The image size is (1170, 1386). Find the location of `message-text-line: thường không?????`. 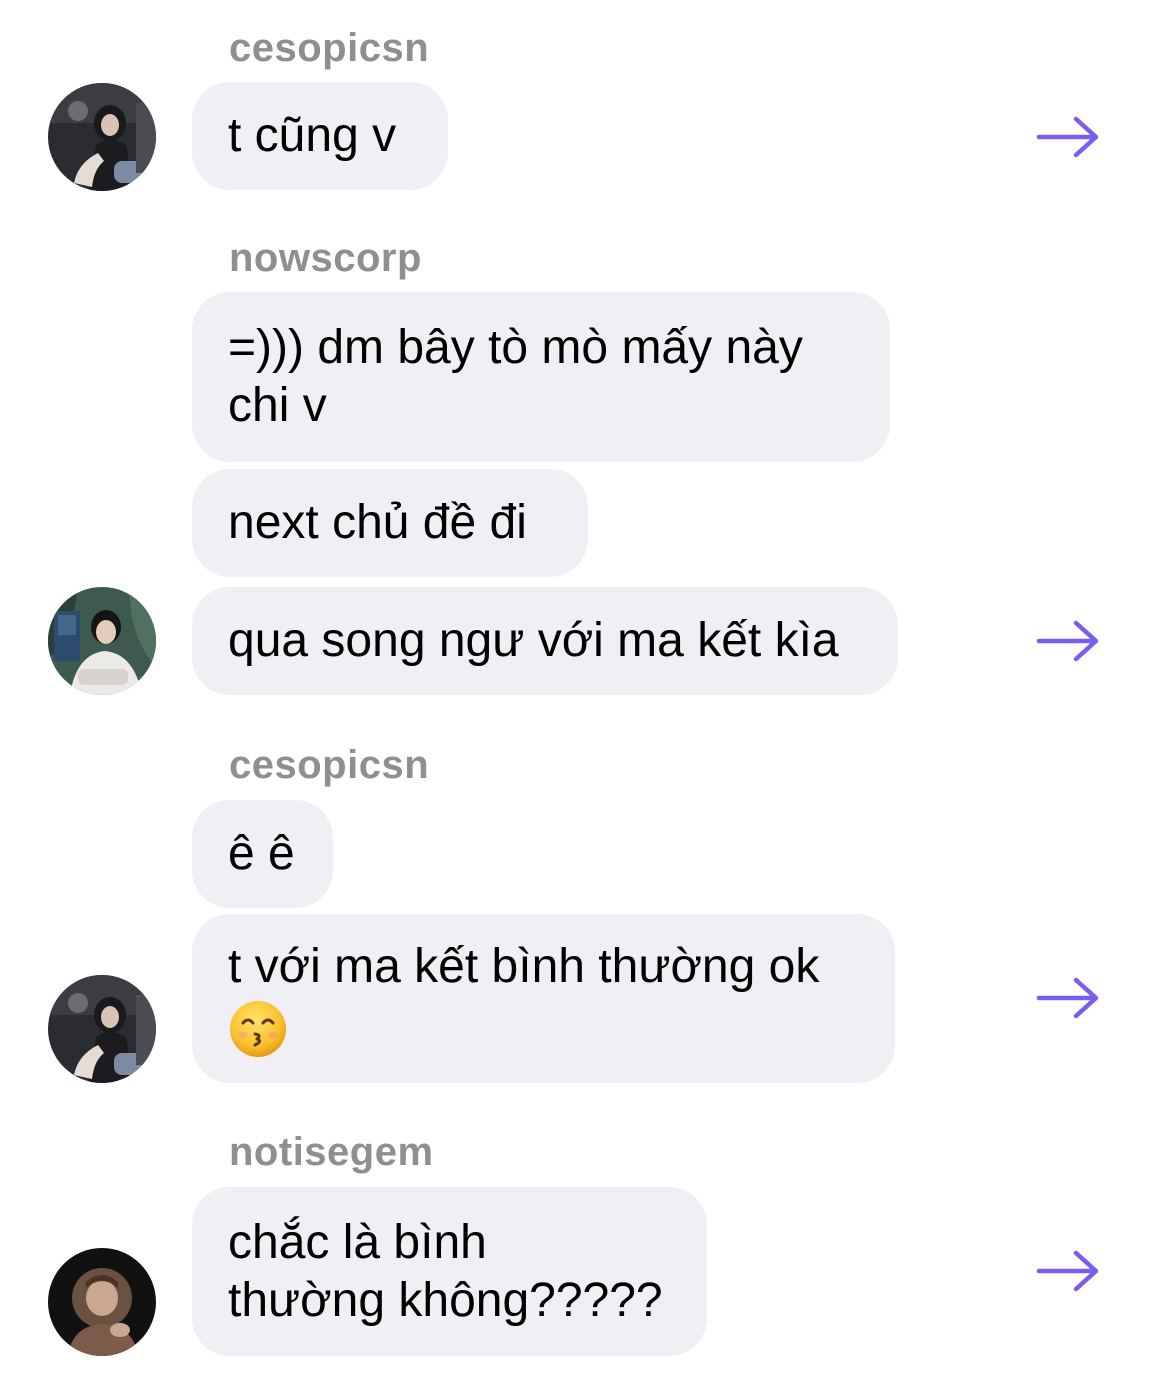

message-text-line: thường không????? is located at coordinates (445, 1300).